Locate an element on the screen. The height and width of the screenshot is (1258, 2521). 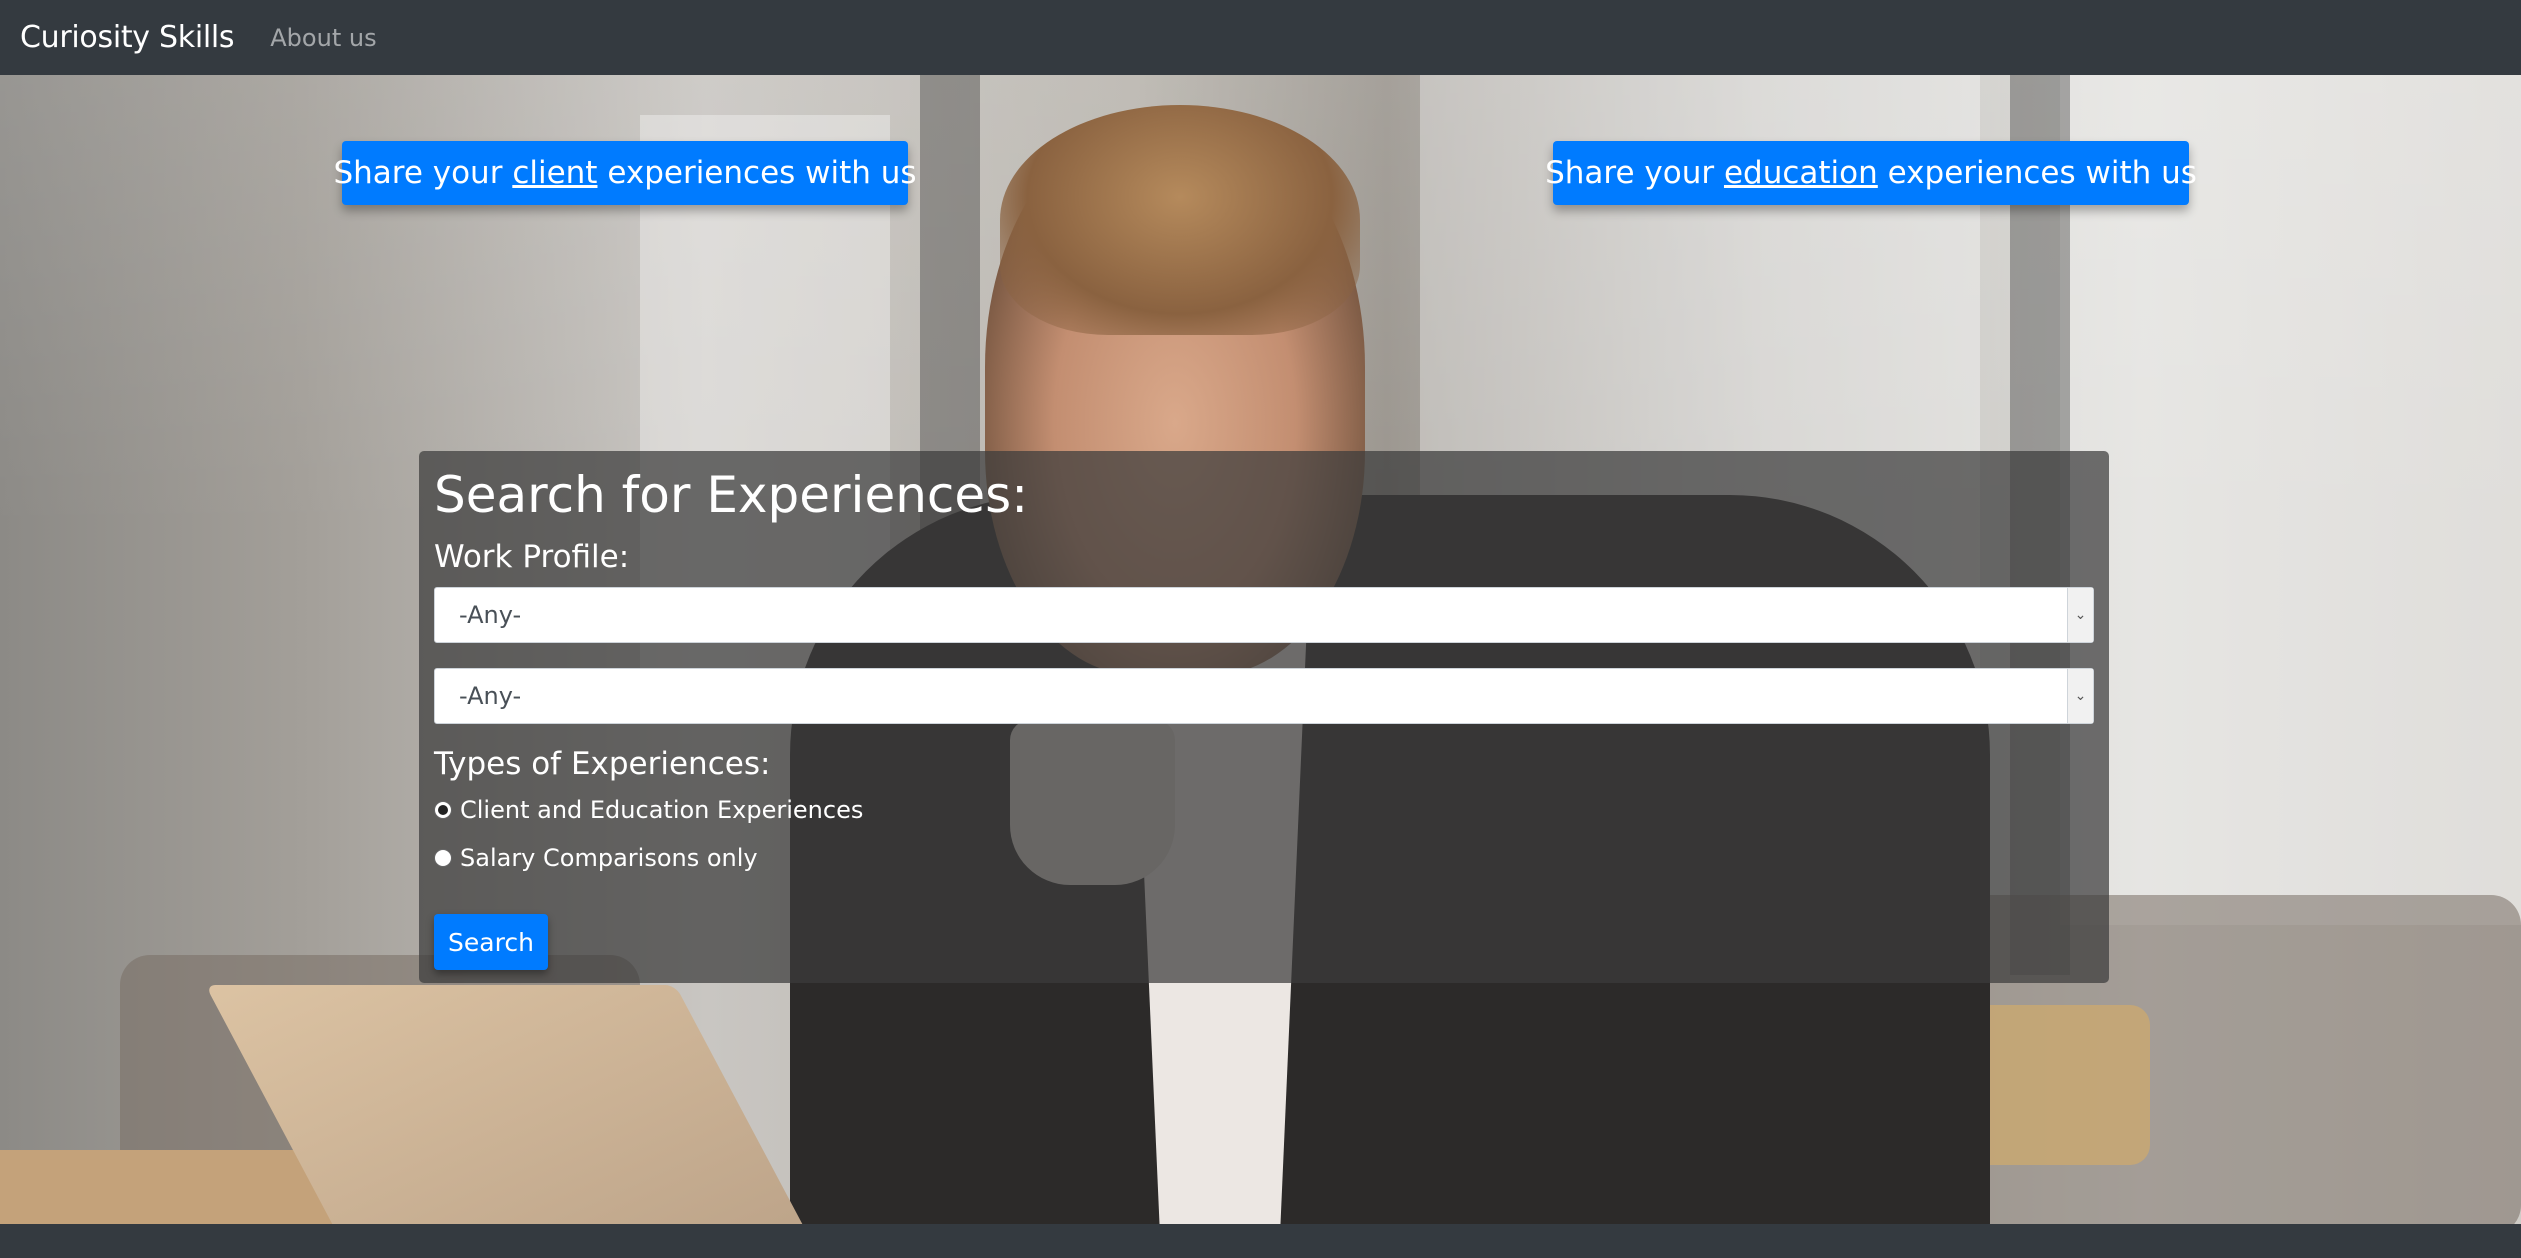
work-profile-select-value: -Any- is located at coordinates (490, 615).